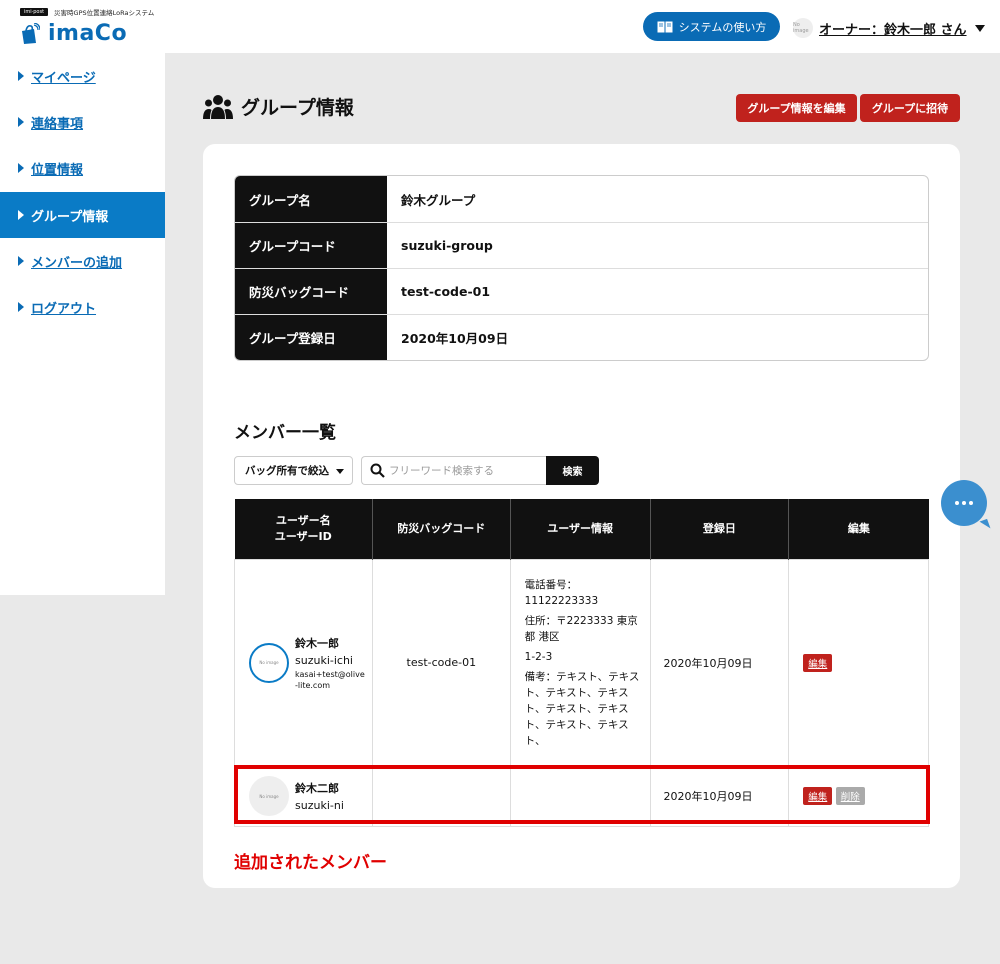  I want to click on app-name: imaCo, so click(88, 33).